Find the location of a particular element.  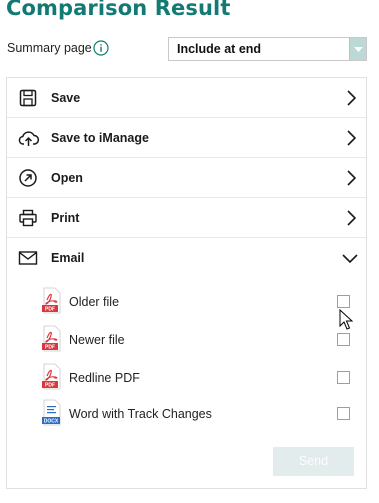

printer-icon is located at coordinates (28, 218).